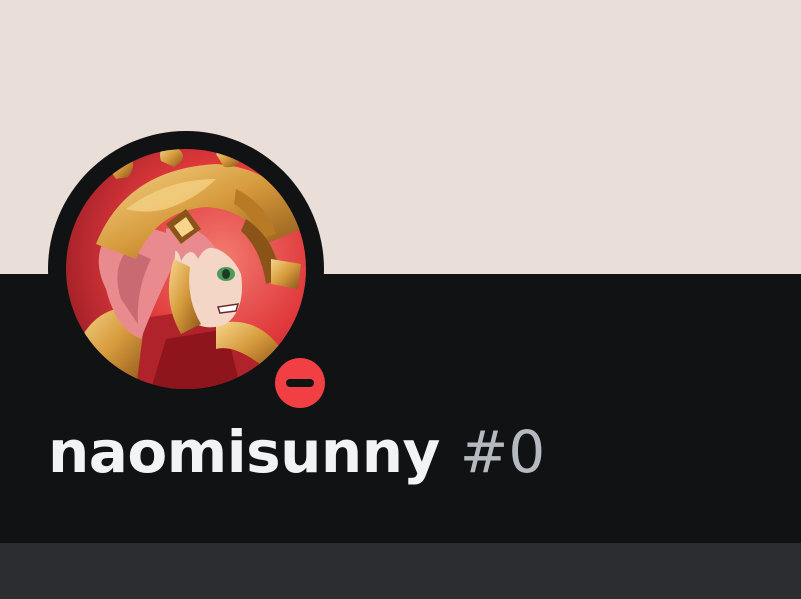  I want to click on status-minus-bar, so click(300, 383).